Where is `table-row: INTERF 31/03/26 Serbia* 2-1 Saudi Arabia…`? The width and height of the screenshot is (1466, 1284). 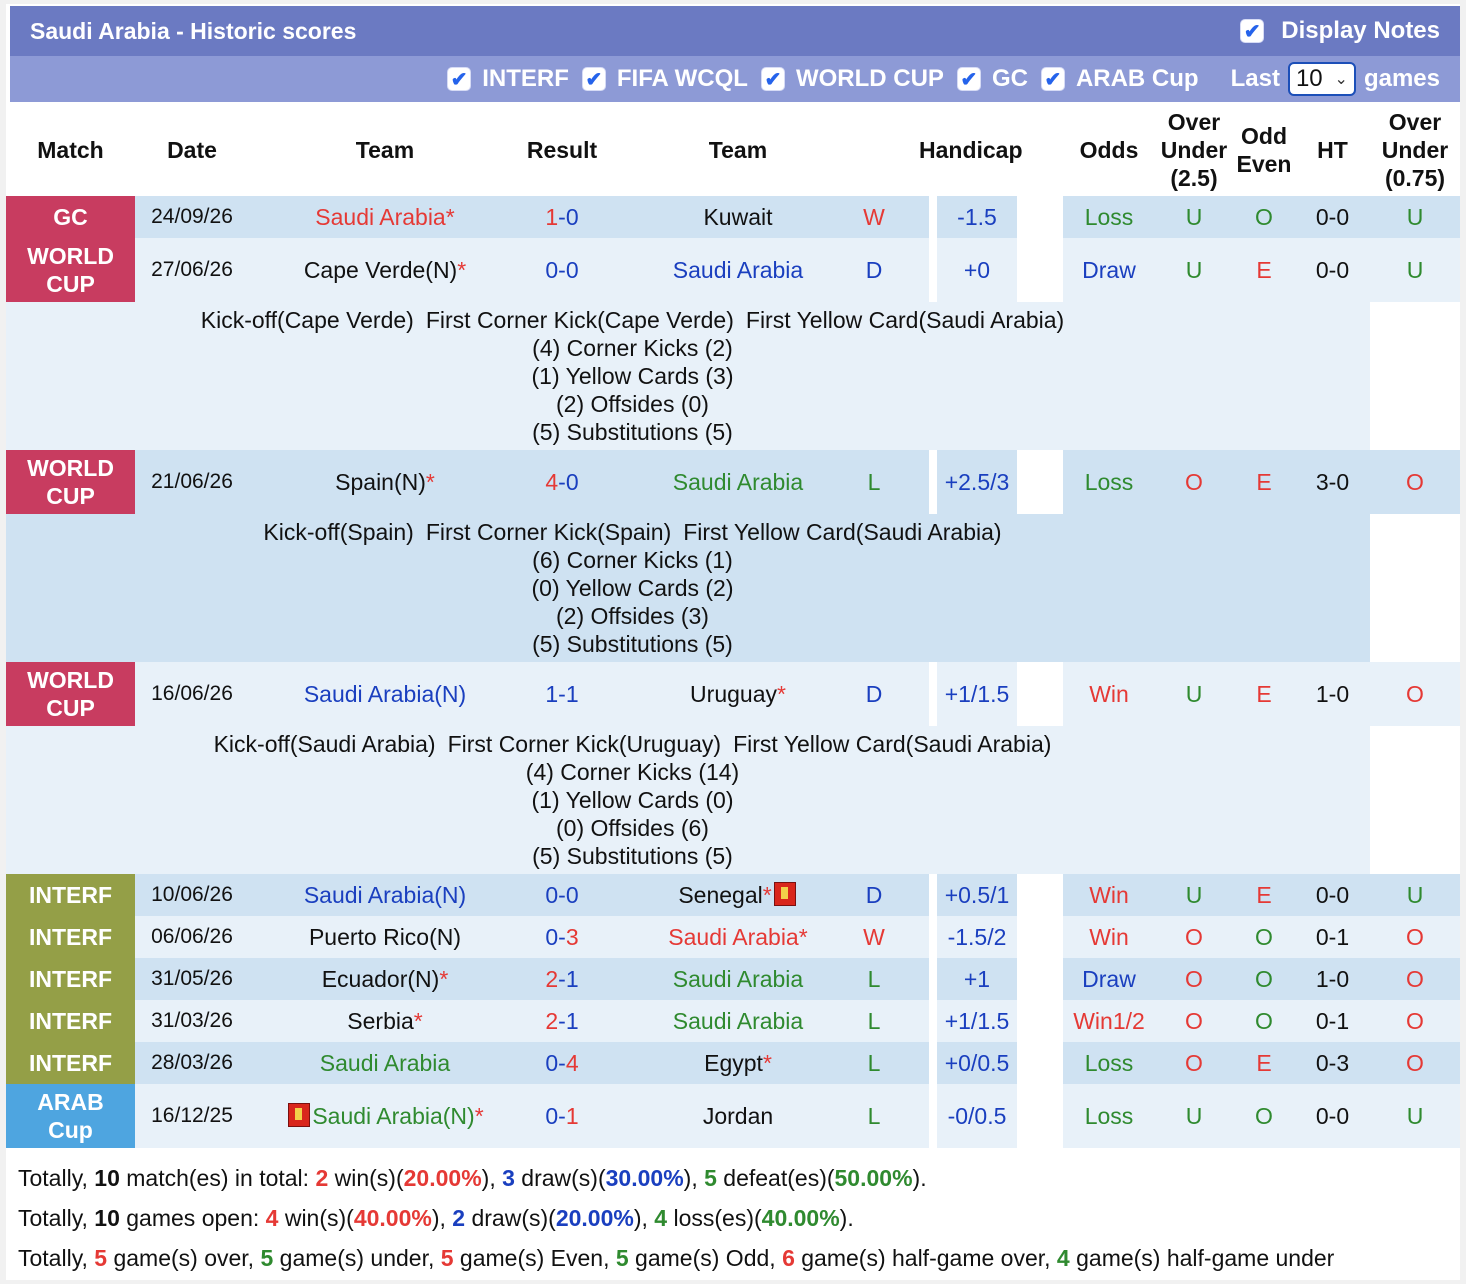
table-row: INTERF 31/03/26 Serbia* 2-1 Saudi Arabia… is located at coordinates (733, 1021).